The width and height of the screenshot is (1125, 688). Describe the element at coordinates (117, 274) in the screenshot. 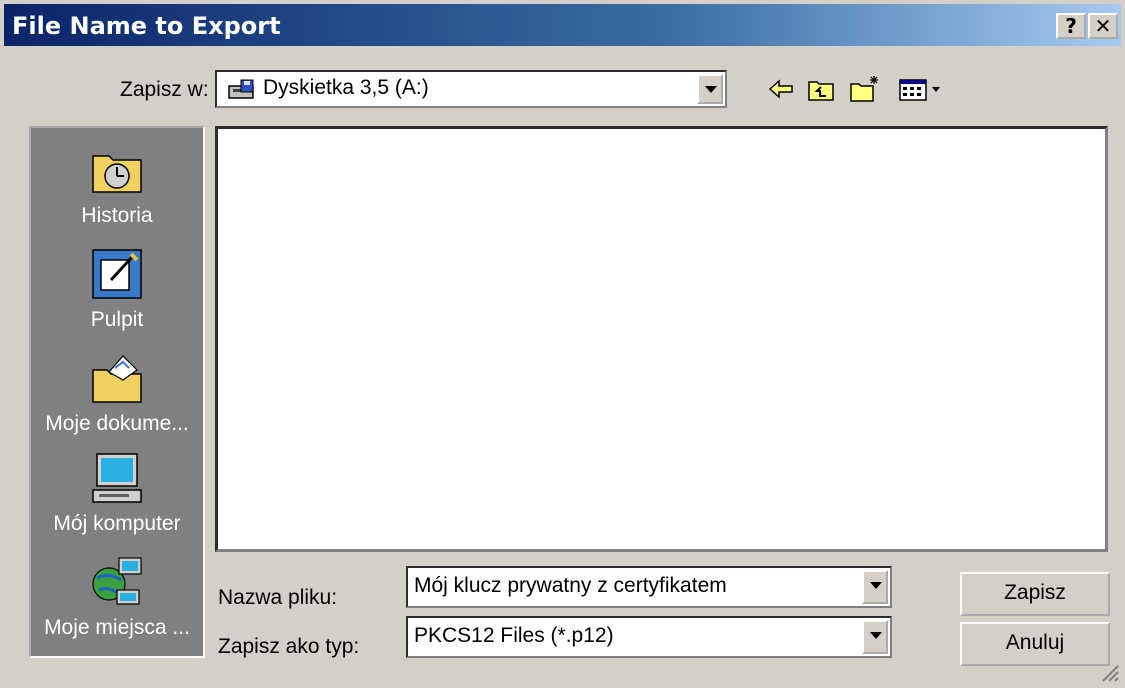

I see `desktop-icon` at that location.